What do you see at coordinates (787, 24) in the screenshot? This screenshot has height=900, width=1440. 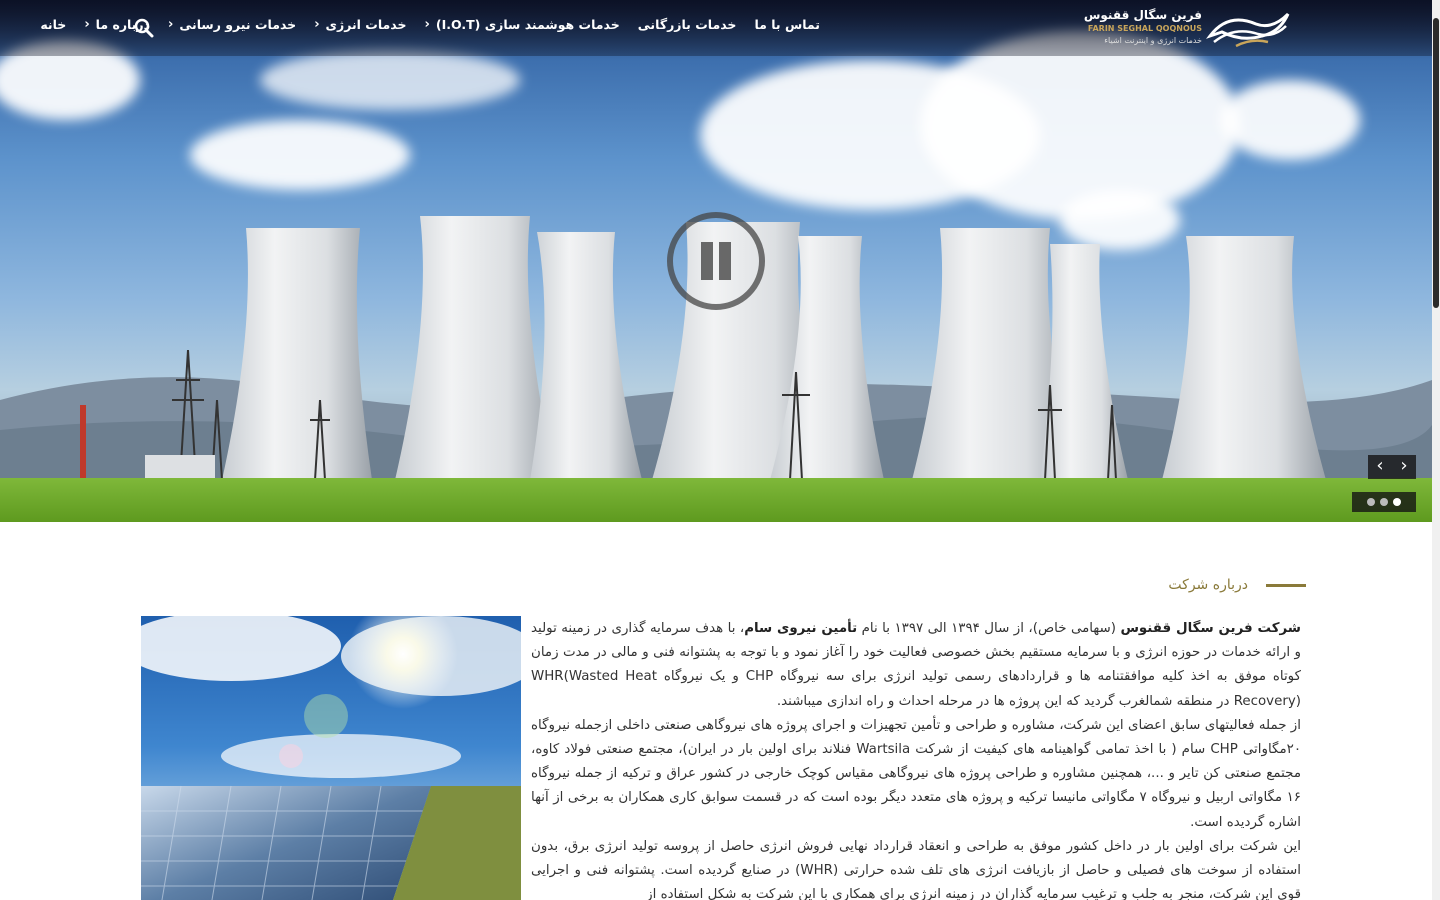 I see `nav-contact: تماس با ما` at bounding box center [787, 24].